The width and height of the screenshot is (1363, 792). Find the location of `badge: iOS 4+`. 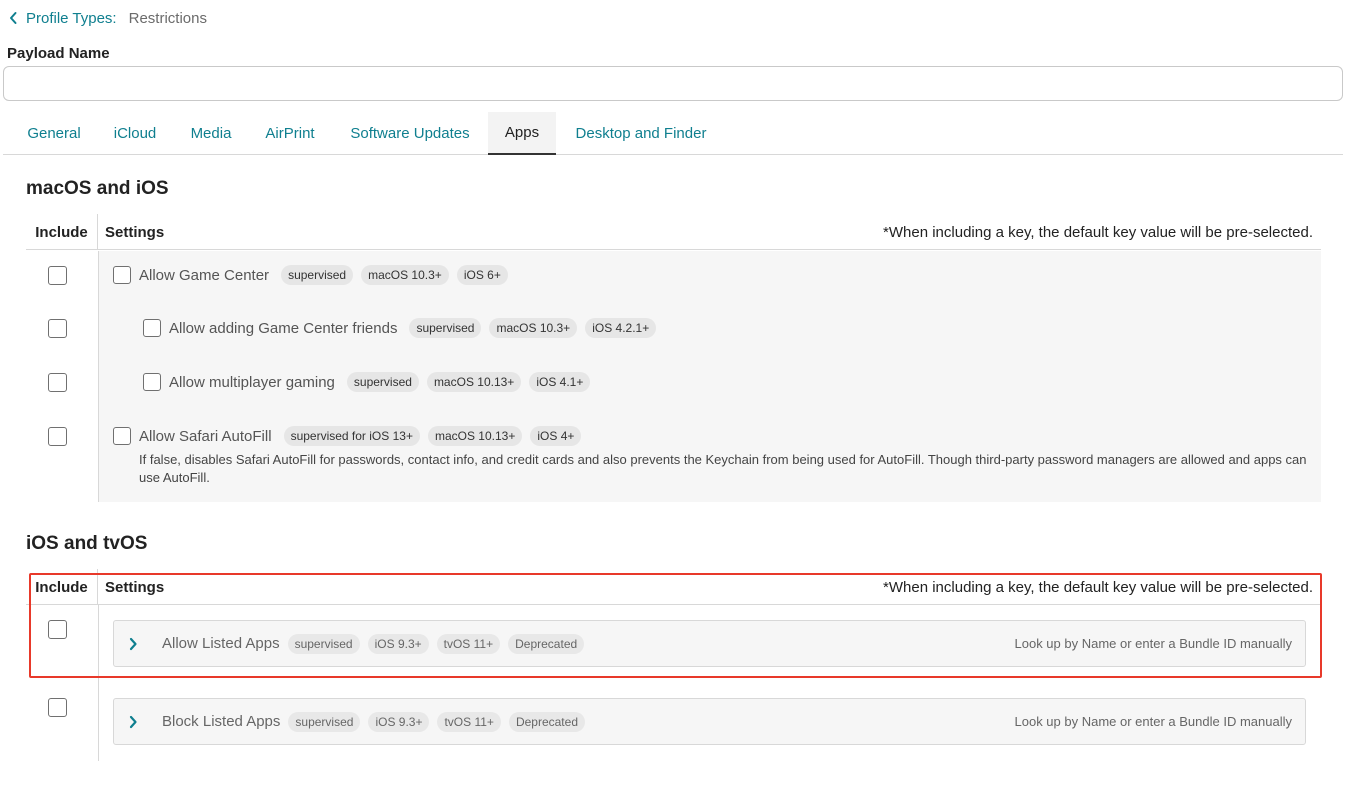

badge: iOS 4+ is located at coordinates (556, 436).